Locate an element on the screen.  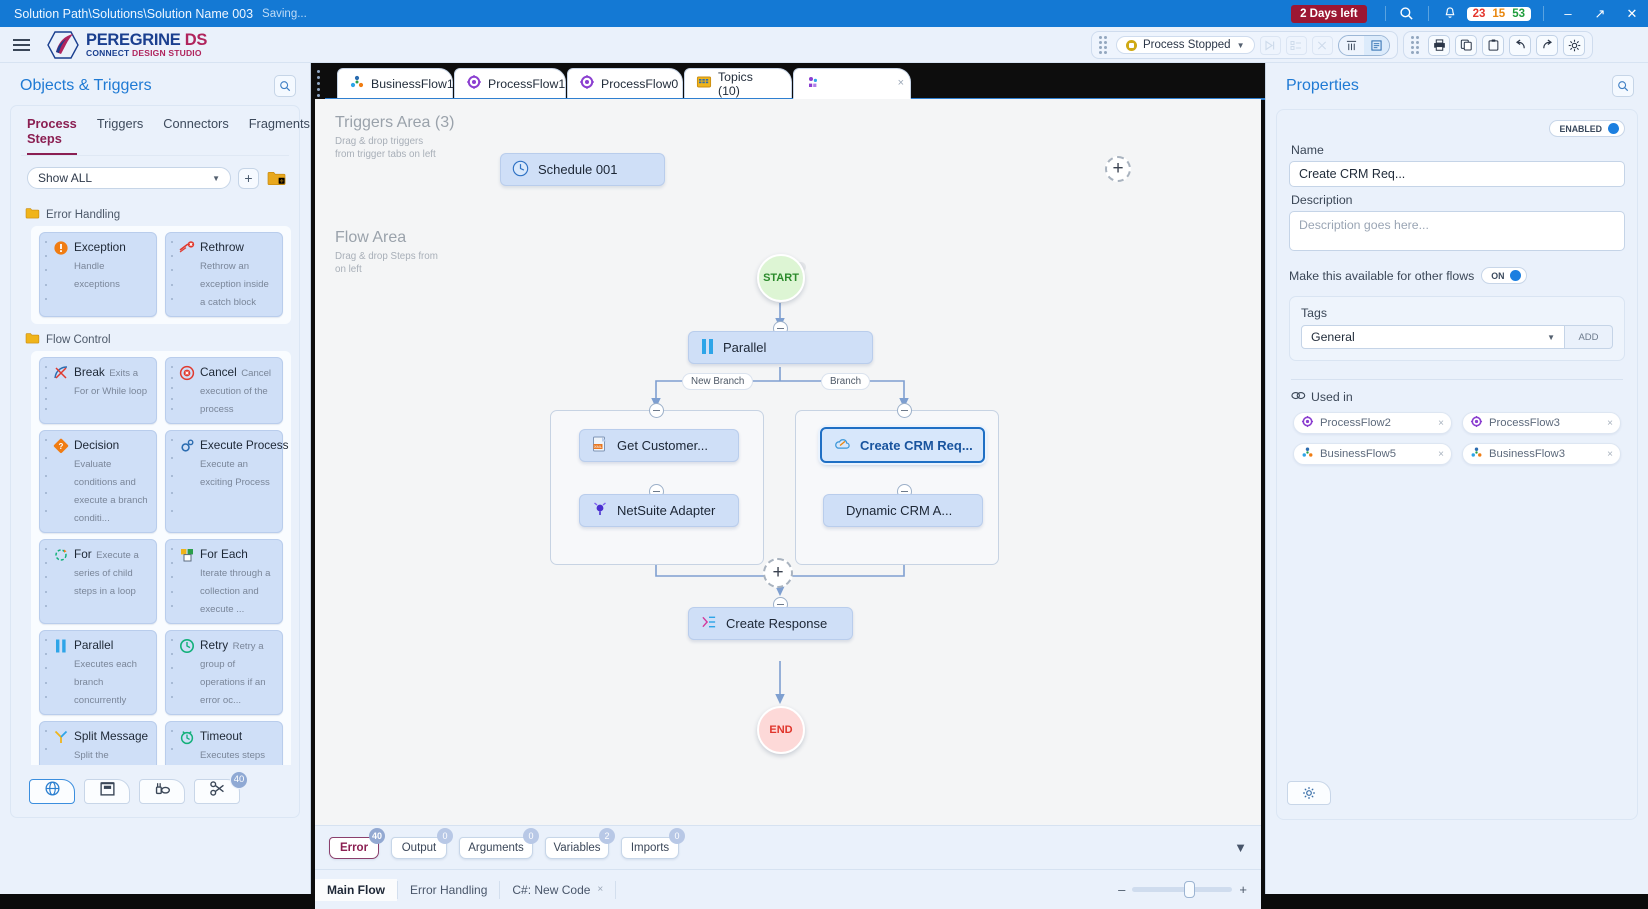
description-field is located at coordinates (1457, 231).